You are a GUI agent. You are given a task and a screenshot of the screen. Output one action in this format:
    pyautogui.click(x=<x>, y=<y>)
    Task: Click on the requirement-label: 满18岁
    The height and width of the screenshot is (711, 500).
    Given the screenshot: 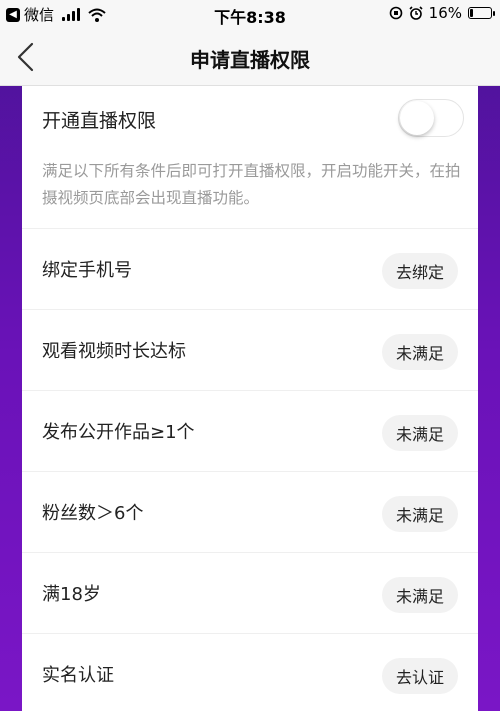 What is the action you would take?
    pyautogui.click(x=71, y=594)
    